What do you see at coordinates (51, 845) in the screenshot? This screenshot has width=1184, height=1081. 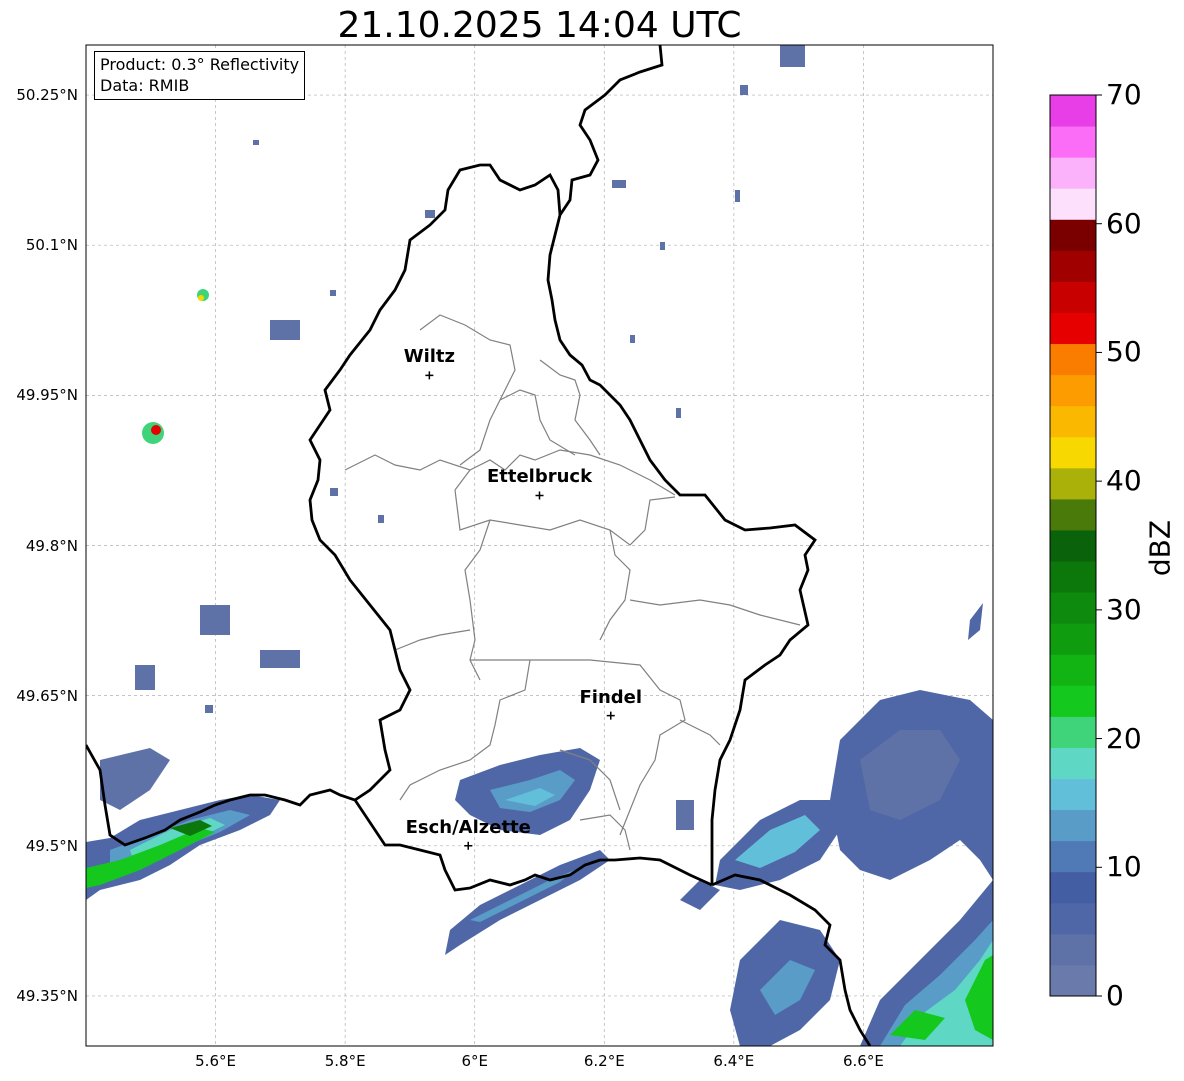 I see `lat-label: 49.5°N` at bounding box center [51, 845].